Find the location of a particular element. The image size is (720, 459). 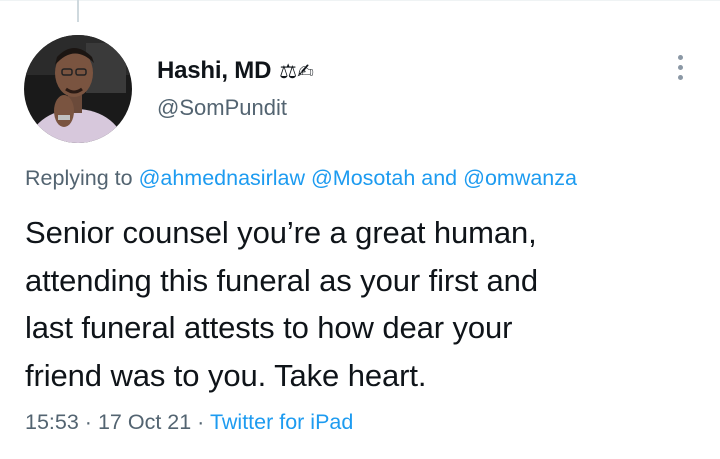

tweet-date: 17 Oct 21 is located at coordinates (144, 422).